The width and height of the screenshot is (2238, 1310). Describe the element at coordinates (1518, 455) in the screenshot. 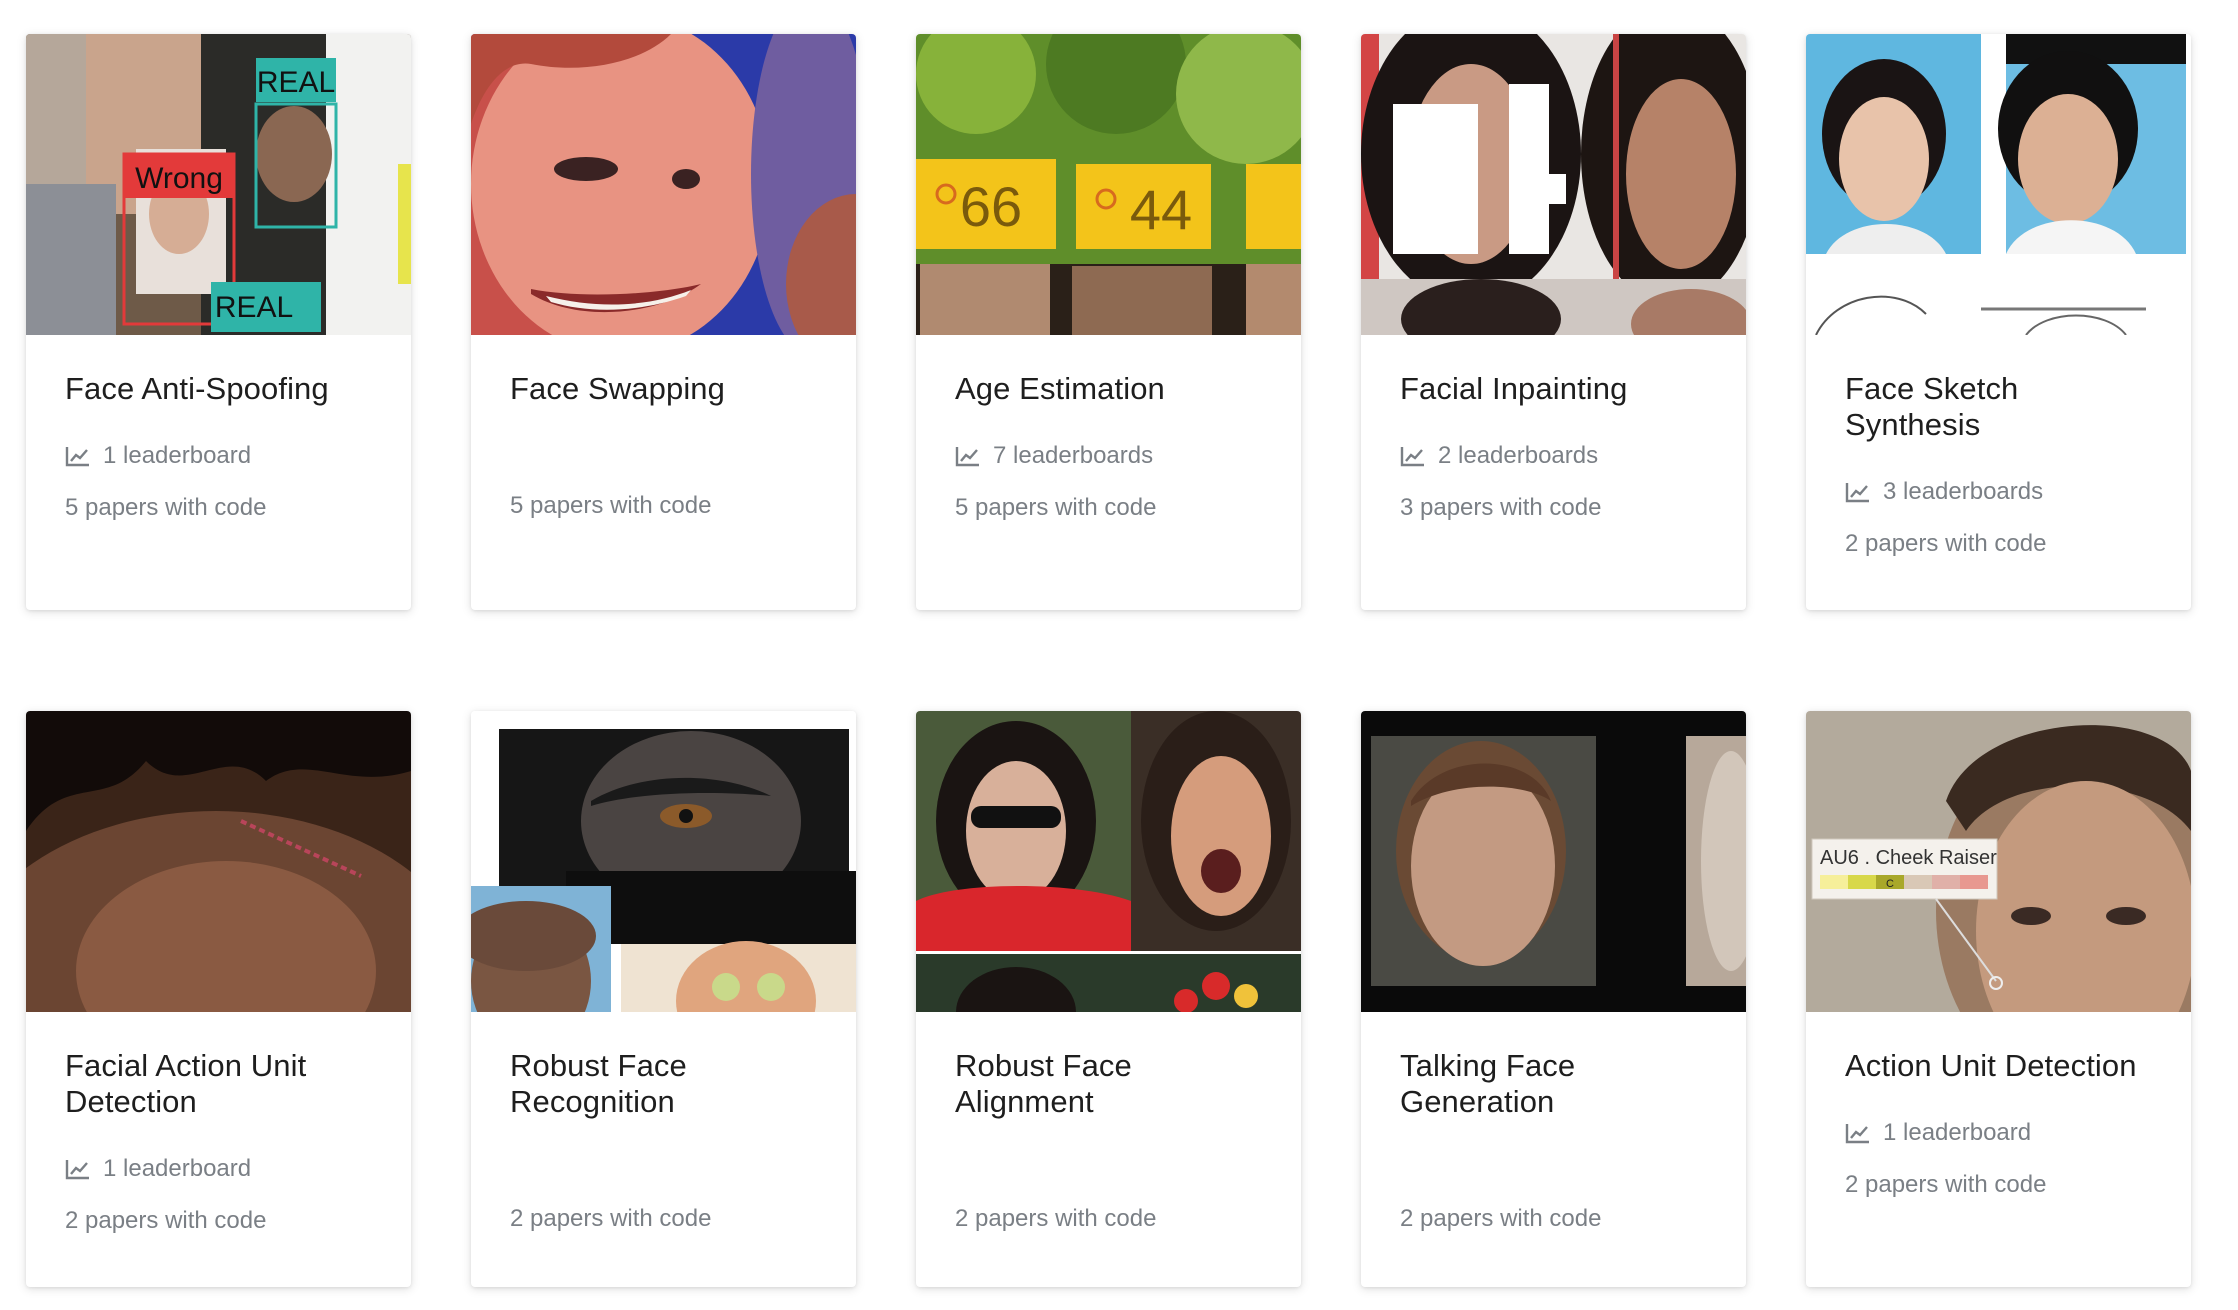

I see `leaderboard-label: 2 leaderboards` at that location.